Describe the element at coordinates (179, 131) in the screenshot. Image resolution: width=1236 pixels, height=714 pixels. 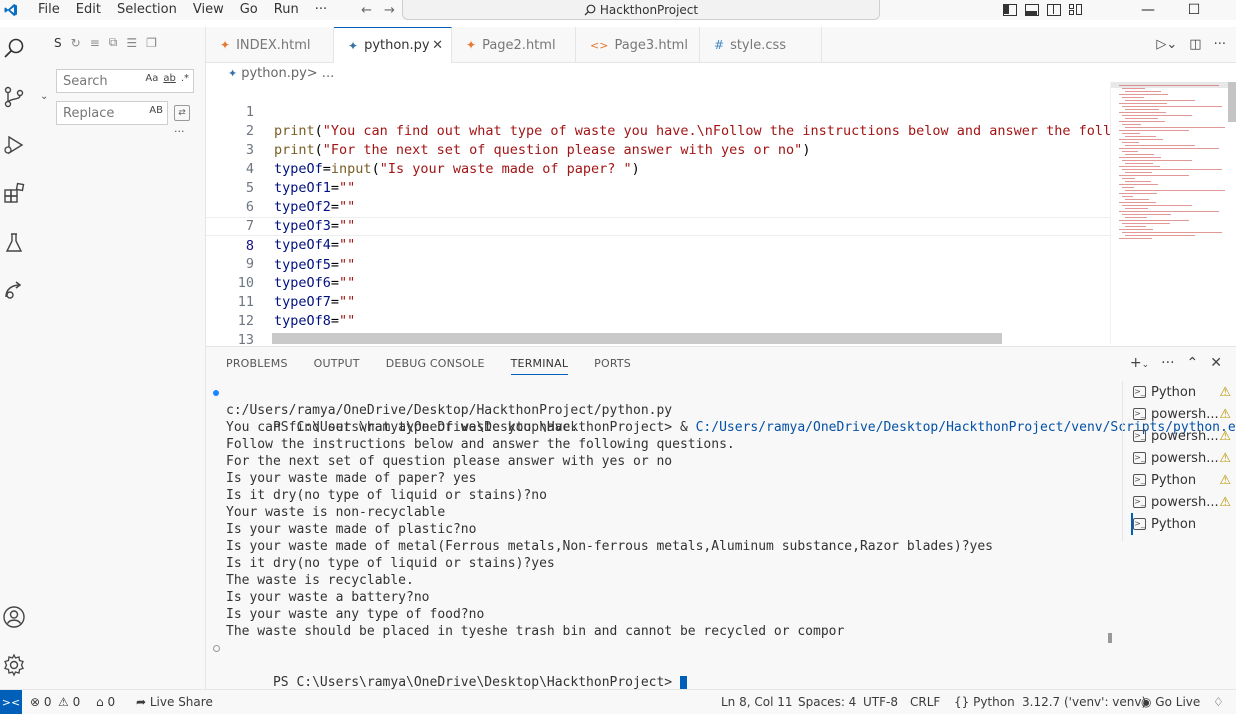
I see `more-options-icon: ···` at that location.